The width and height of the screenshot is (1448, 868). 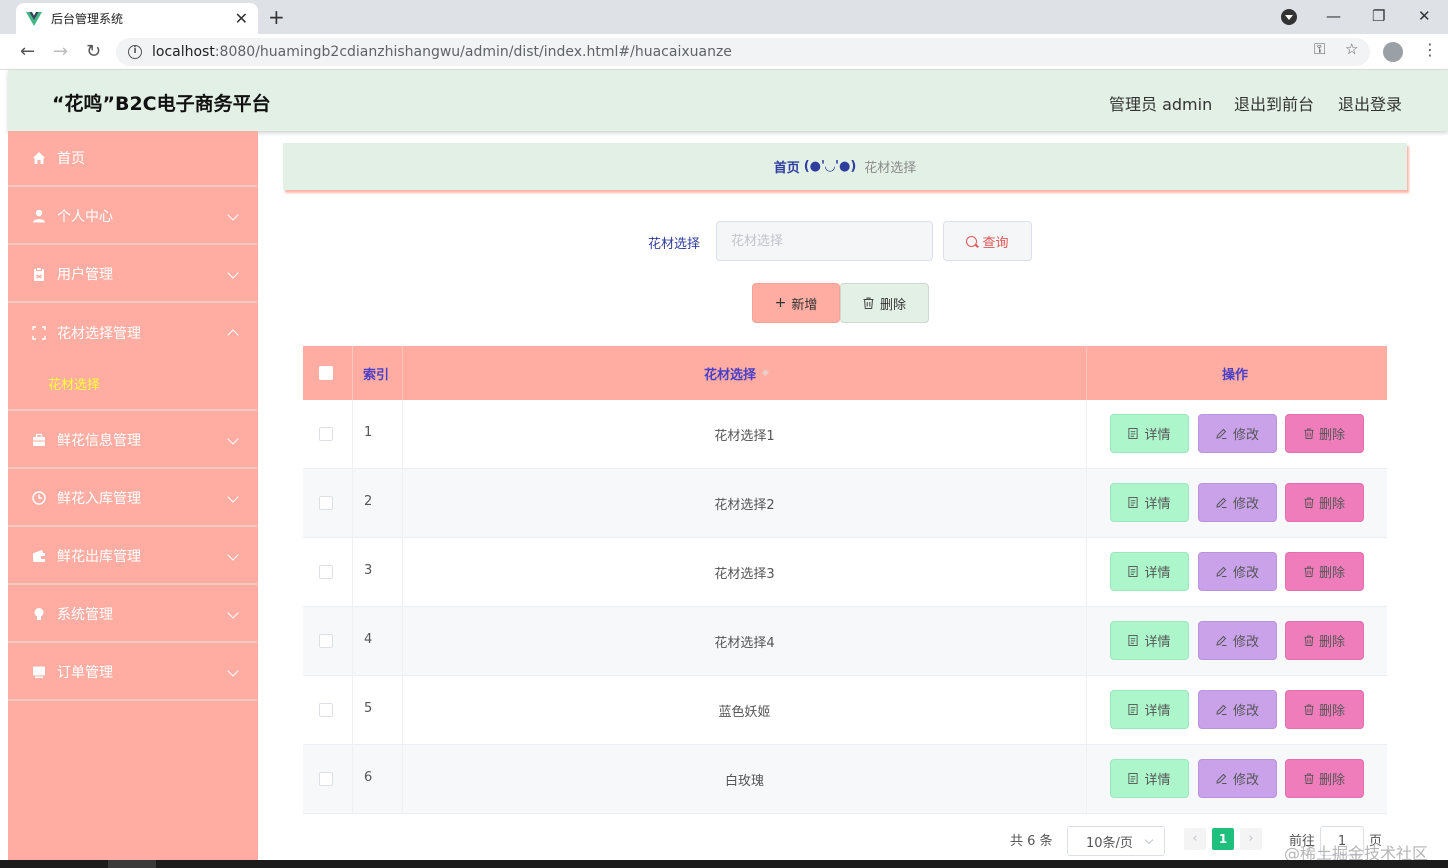 I want to click on search-label: 花材选择, so click(x=674, y=244).